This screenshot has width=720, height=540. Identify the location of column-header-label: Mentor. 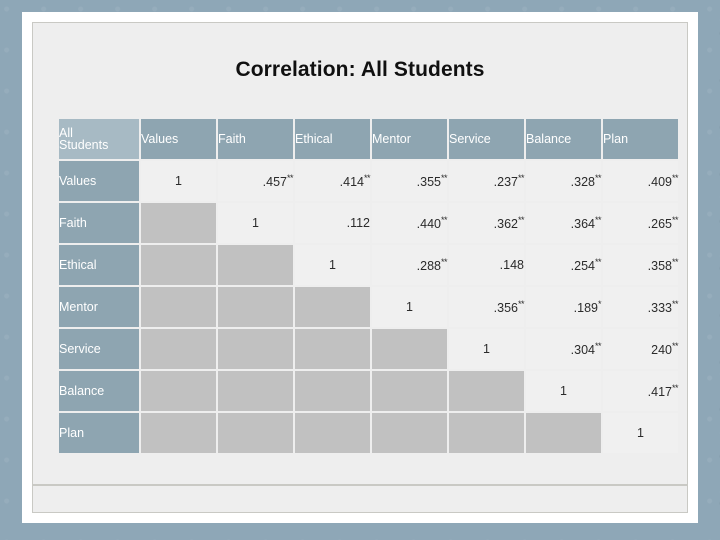
(391, 139).